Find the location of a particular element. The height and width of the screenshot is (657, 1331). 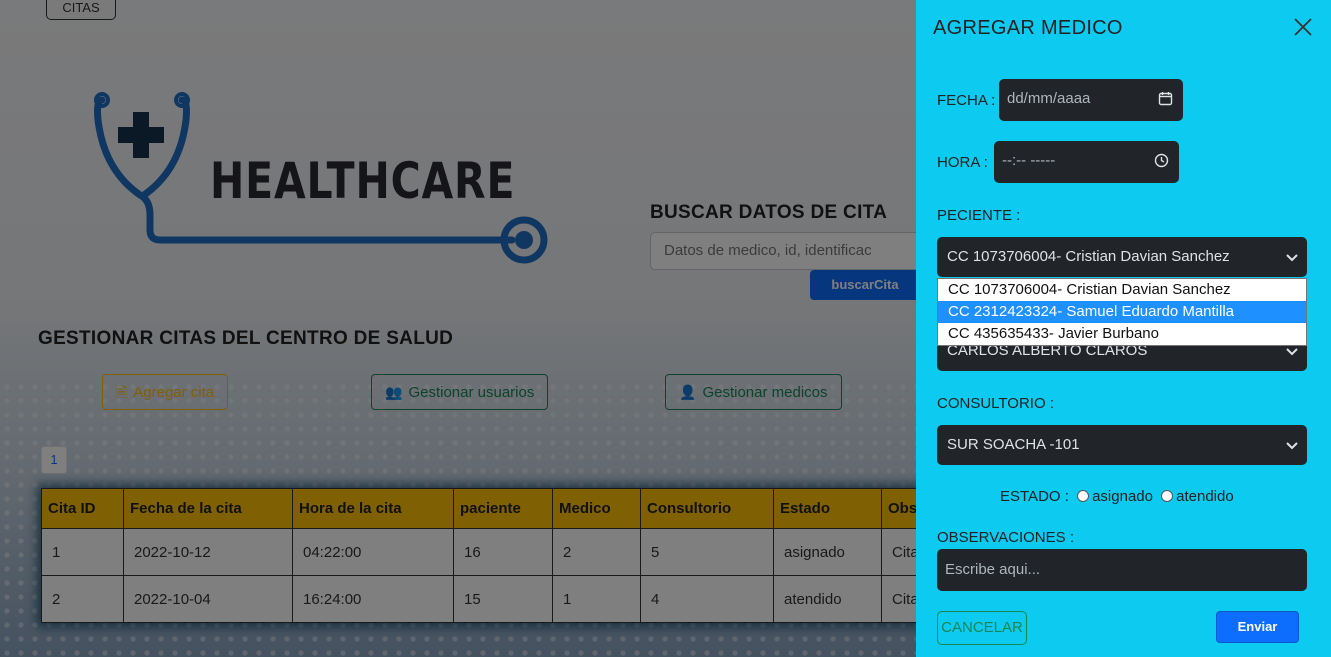

estado-radio-atendido is located at coordinates (1167, 496).